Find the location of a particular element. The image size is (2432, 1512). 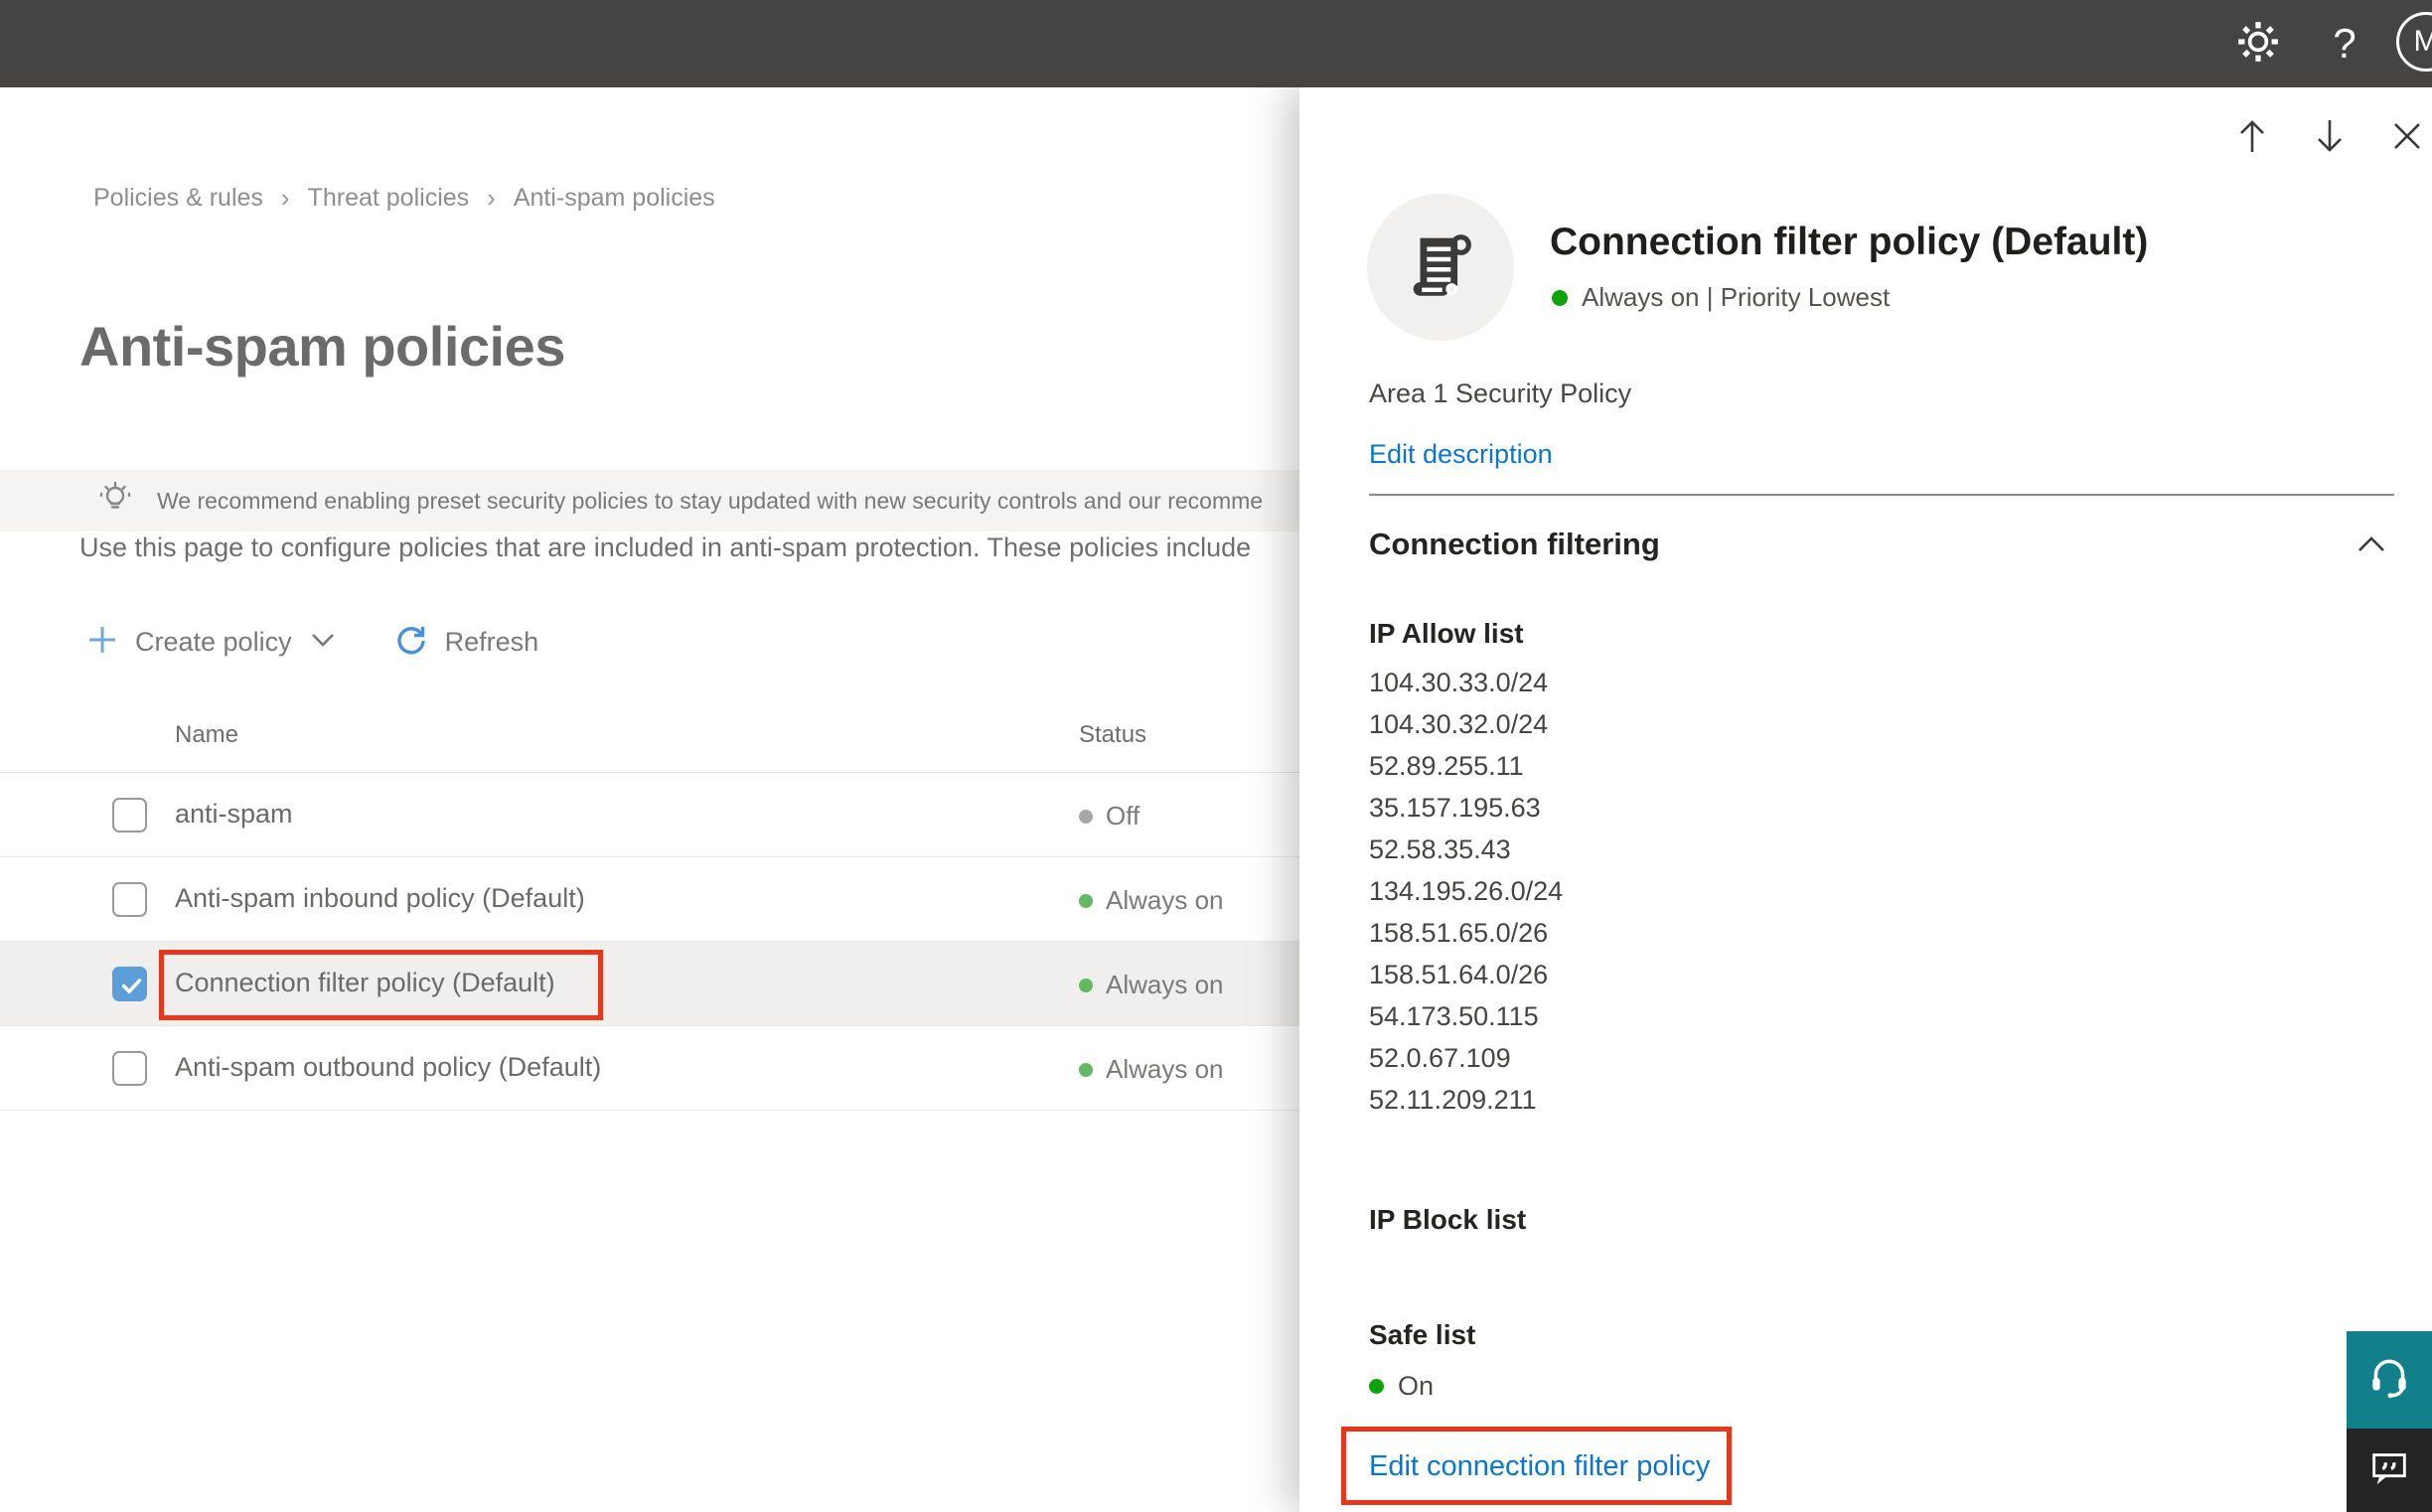

safe-list-label: Safe list is located at coordinates (1422, 1334).